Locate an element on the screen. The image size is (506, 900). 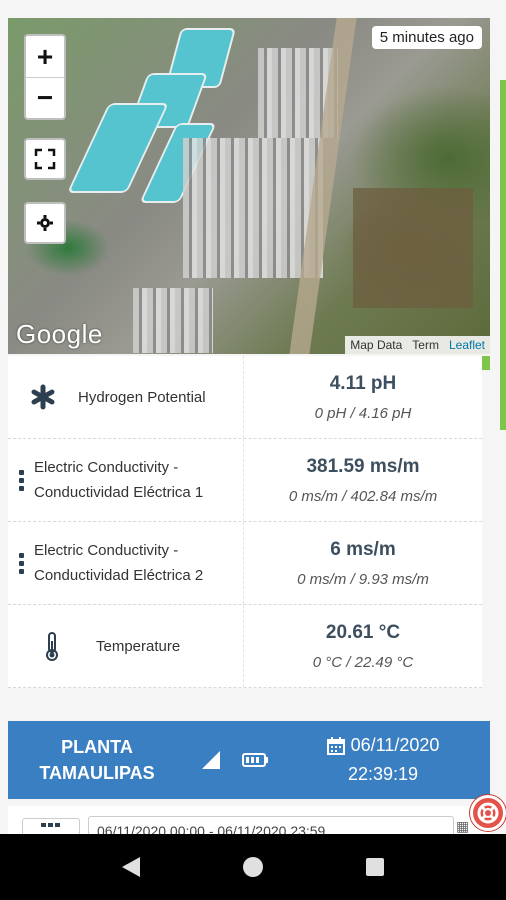
reading-value-cell: 6 ms/m 0 ms/m / 9.93 ms/m is located at coordinates (363, 563).